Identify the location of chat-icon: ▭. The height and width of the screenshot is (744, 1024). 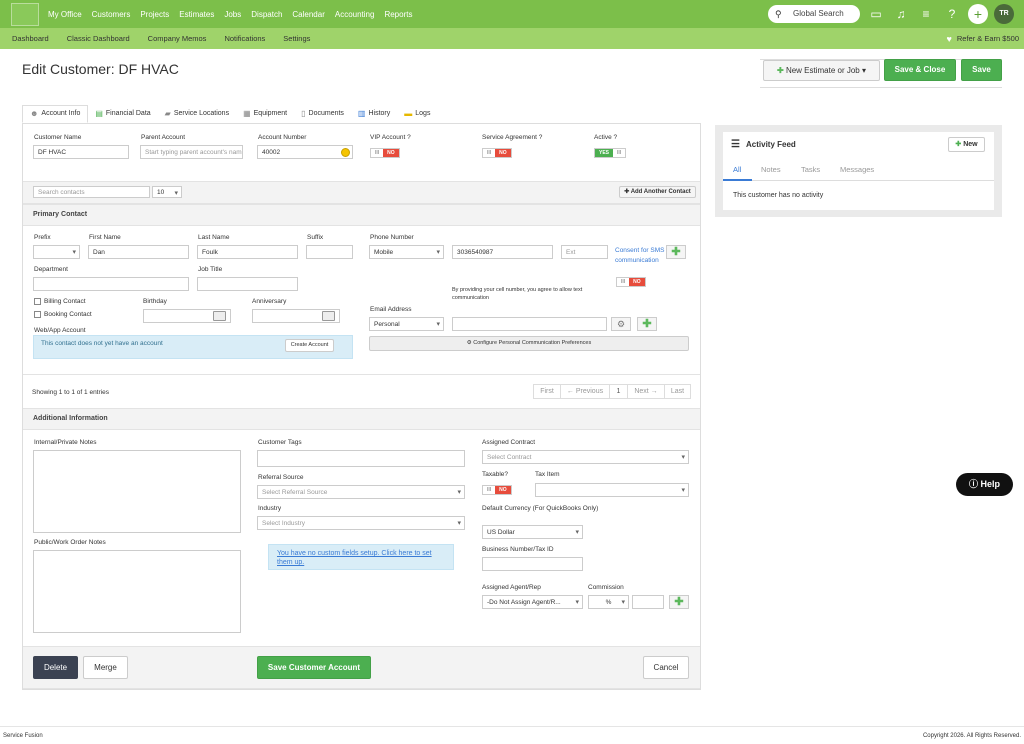
(876, 14).